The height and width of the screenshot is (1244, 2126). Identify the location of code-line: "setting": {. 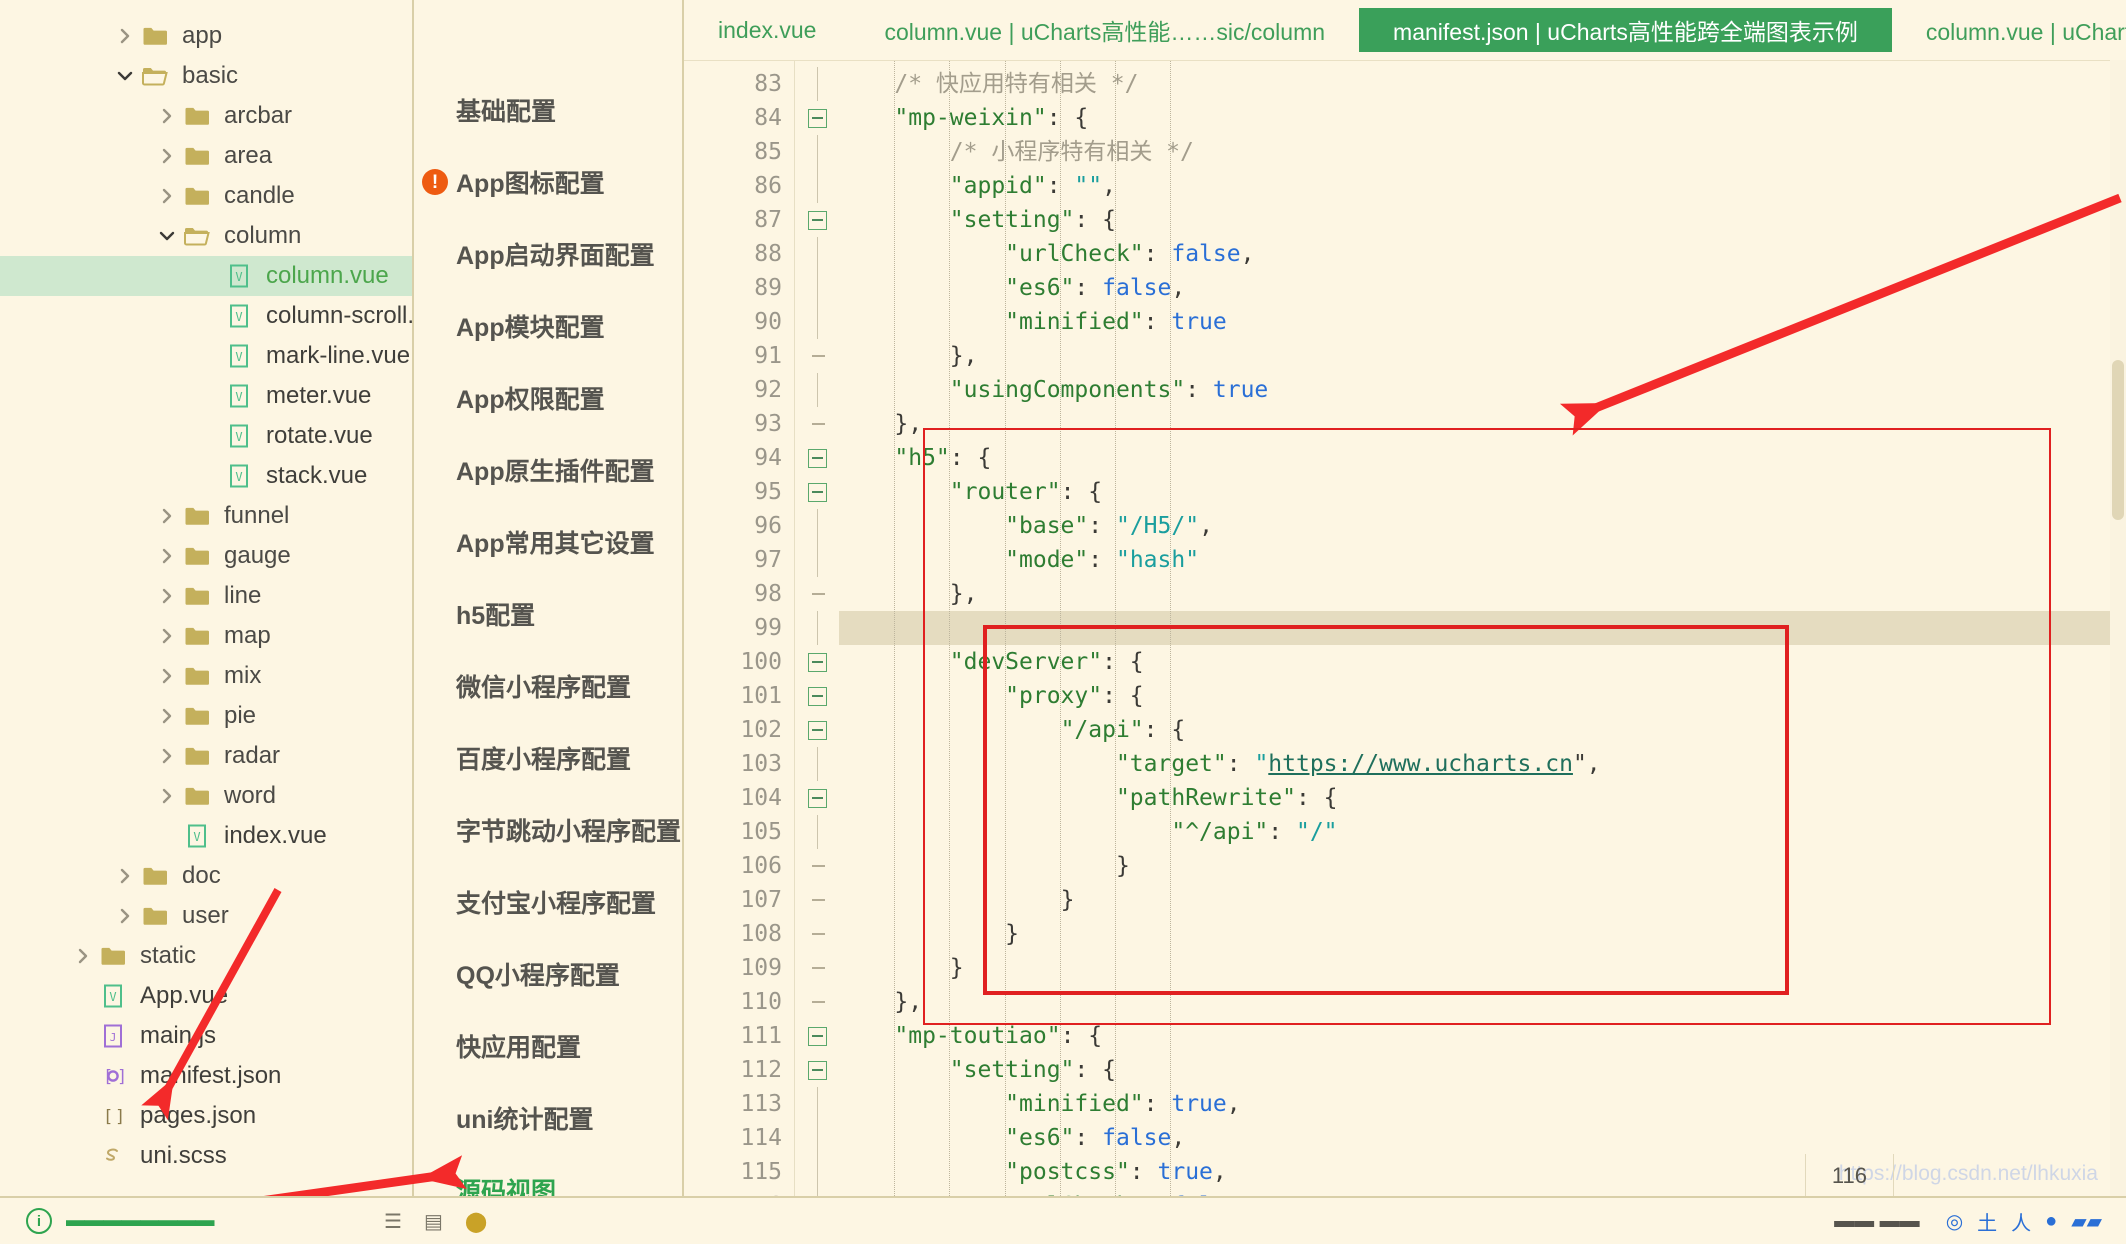
(1482, 220).